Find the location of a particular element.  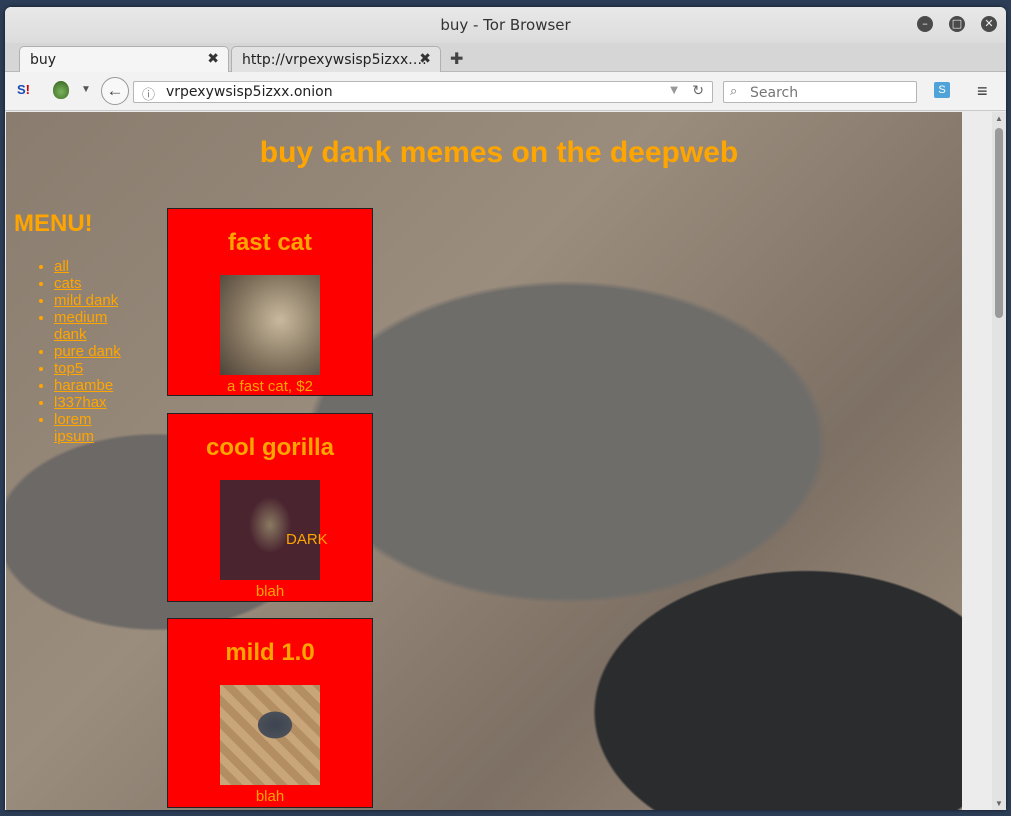

window-title: buy - Tor Browser is located at coordinates (505, 25).